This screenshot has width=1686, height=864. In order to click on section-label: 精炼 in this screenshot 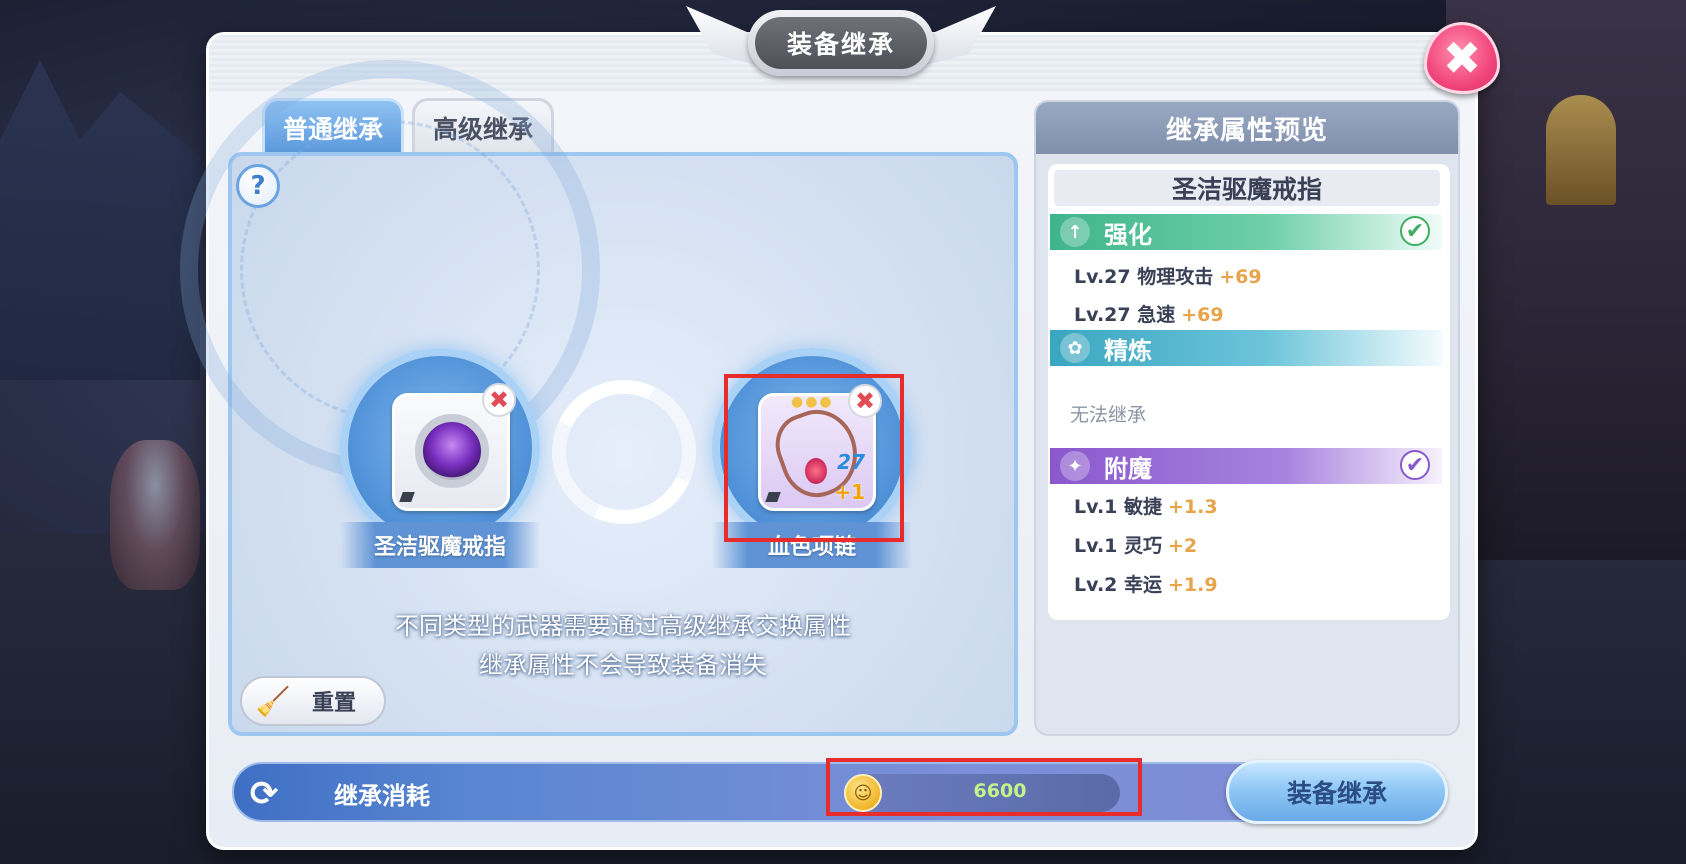, I will do `click(1128, 350)`.